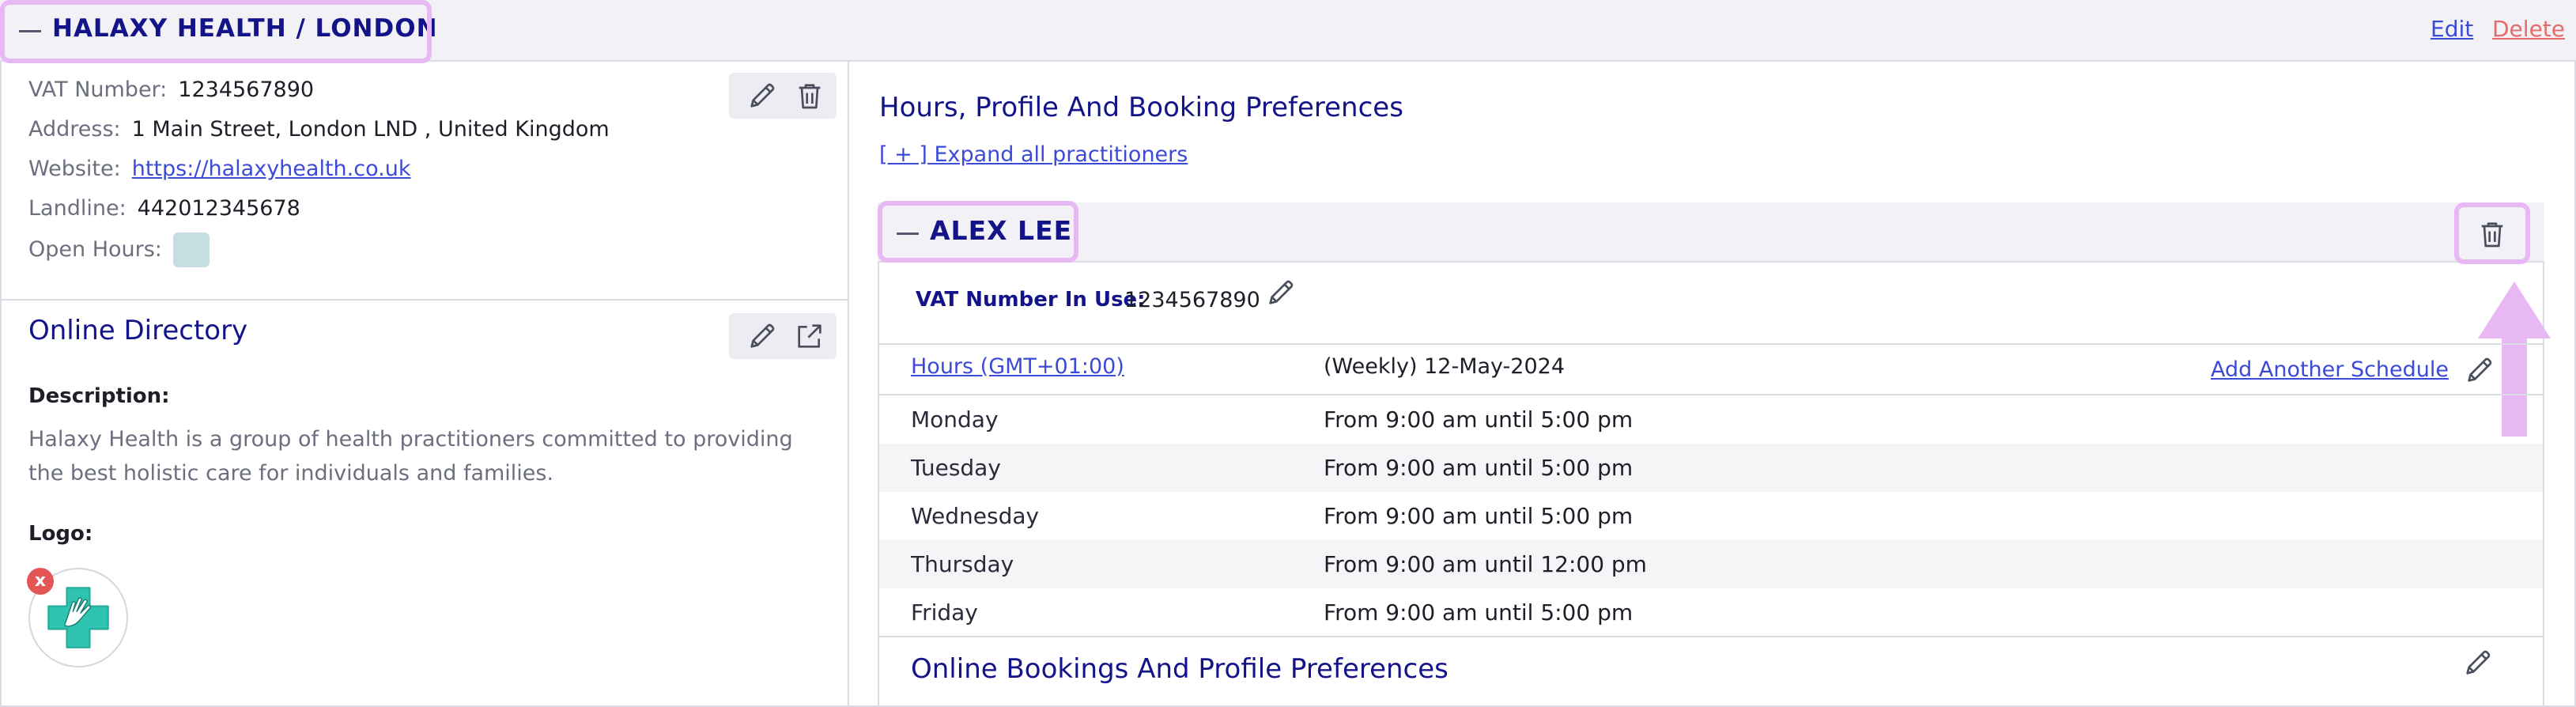  Describe the element at coordinates (2492, 233) in the screenshot. I see `trash-highlight` at that location.